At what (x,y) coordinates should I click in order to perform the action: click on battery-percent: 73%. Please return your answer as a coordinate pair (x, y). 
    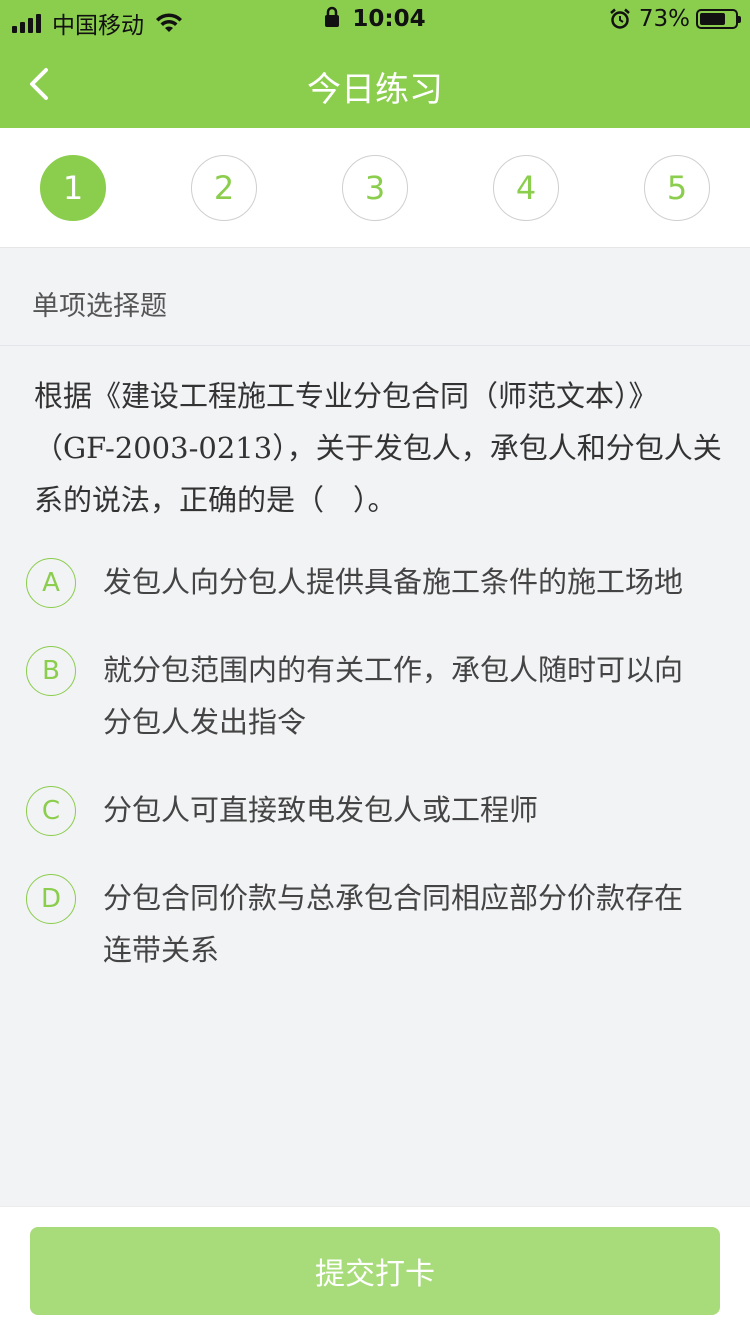
    Looking at the image, I should click on (664, 19).